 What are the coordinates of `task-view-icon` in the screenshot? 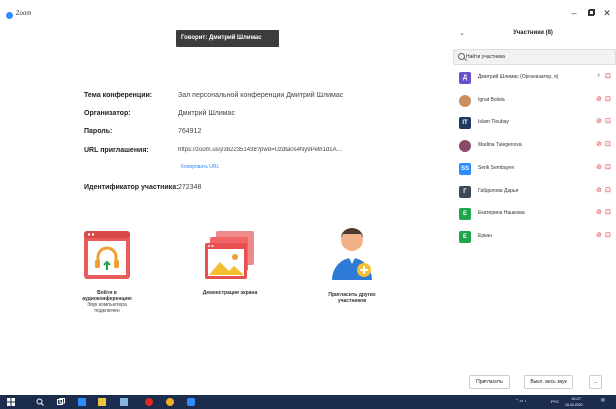 It's located at (61, 402).